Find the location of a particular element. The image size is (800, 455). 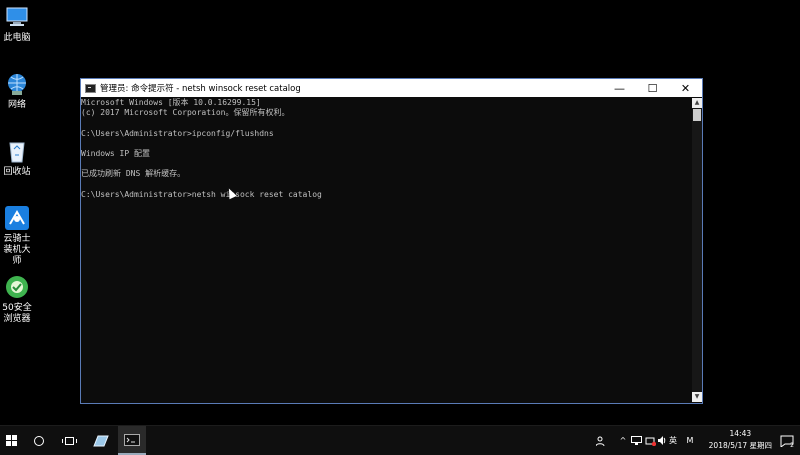

network-tray-icon is located at coordinates (636, 440).